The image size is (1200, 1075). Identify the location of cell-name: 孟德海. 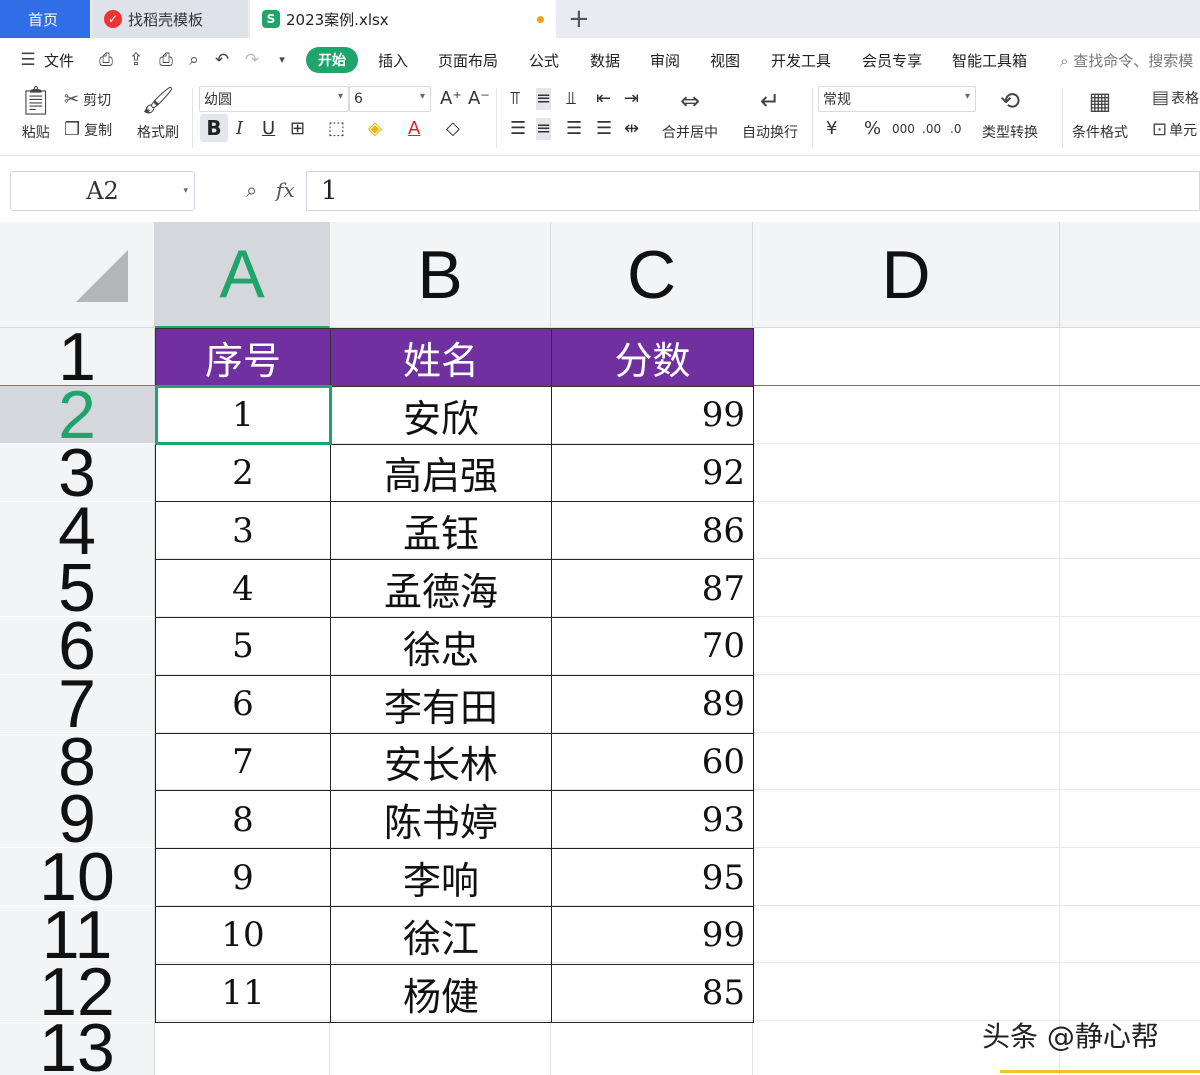
(441, 588).